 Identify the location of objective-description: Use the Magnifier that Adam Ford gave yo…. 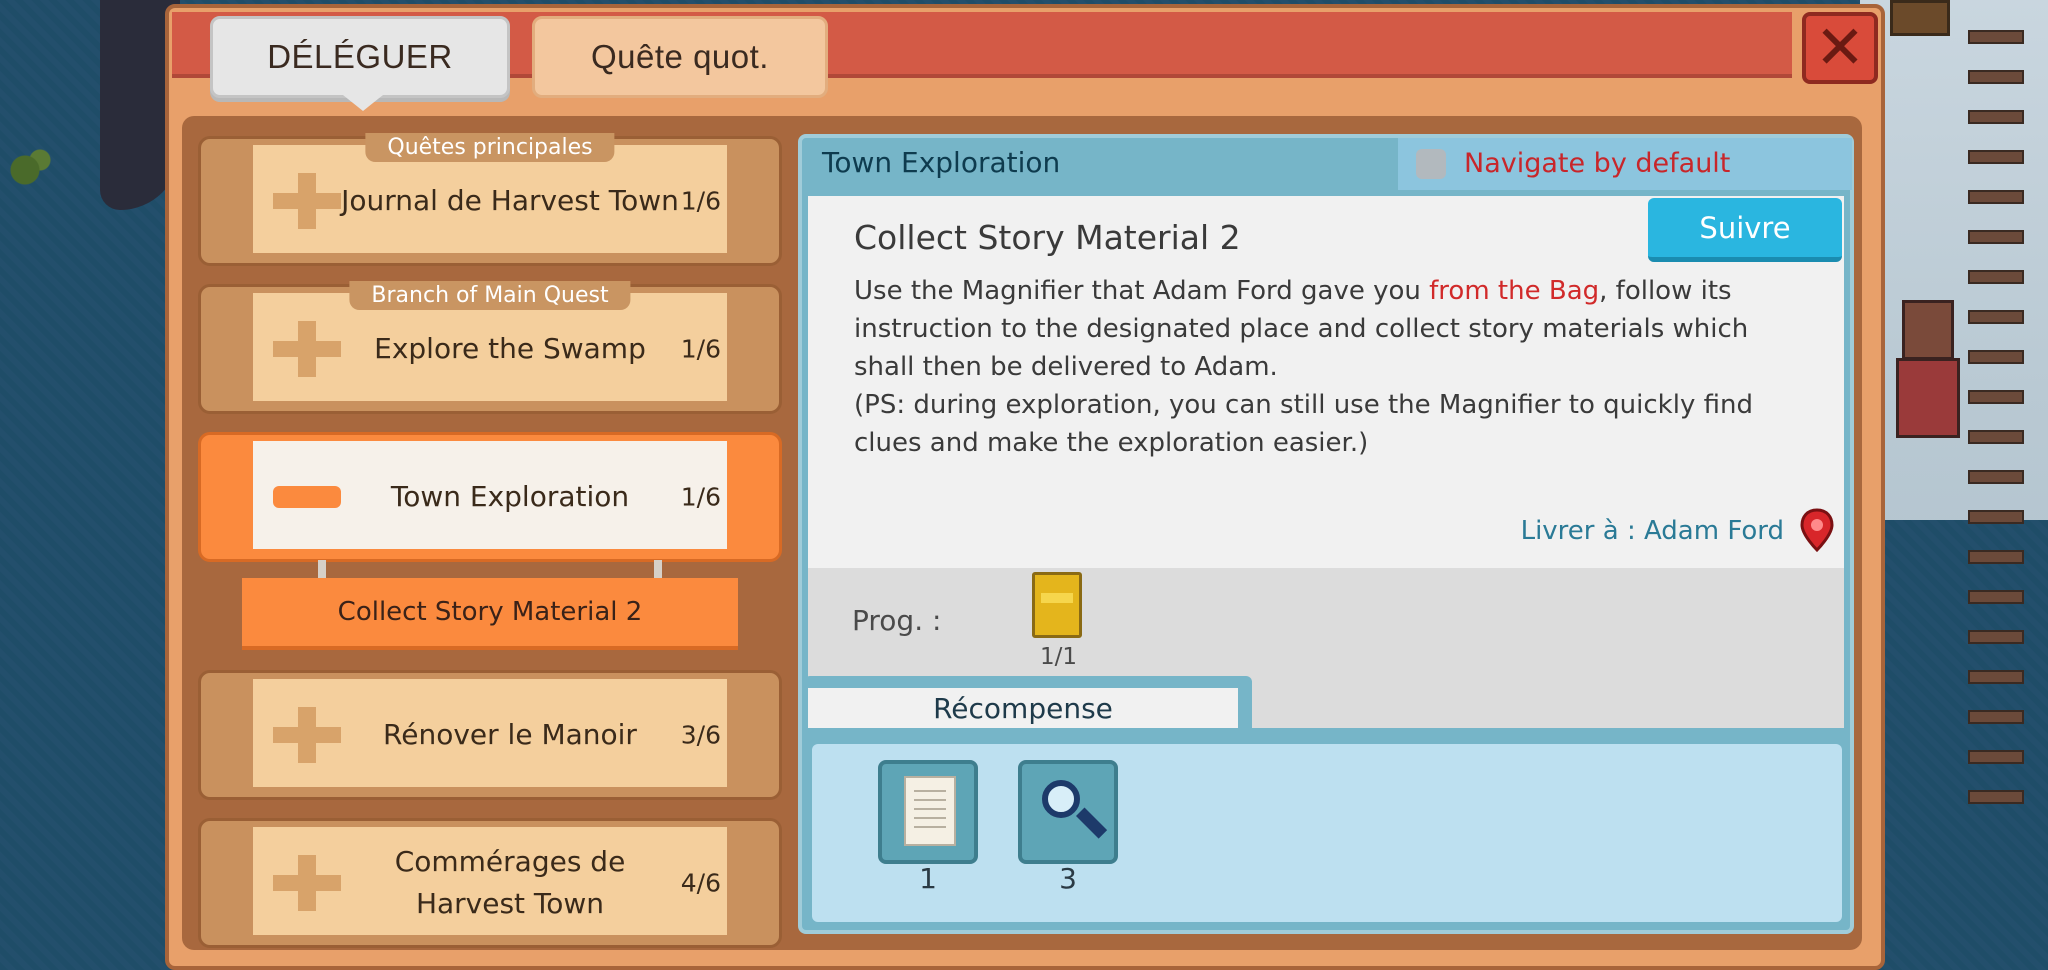
(1303, 367).